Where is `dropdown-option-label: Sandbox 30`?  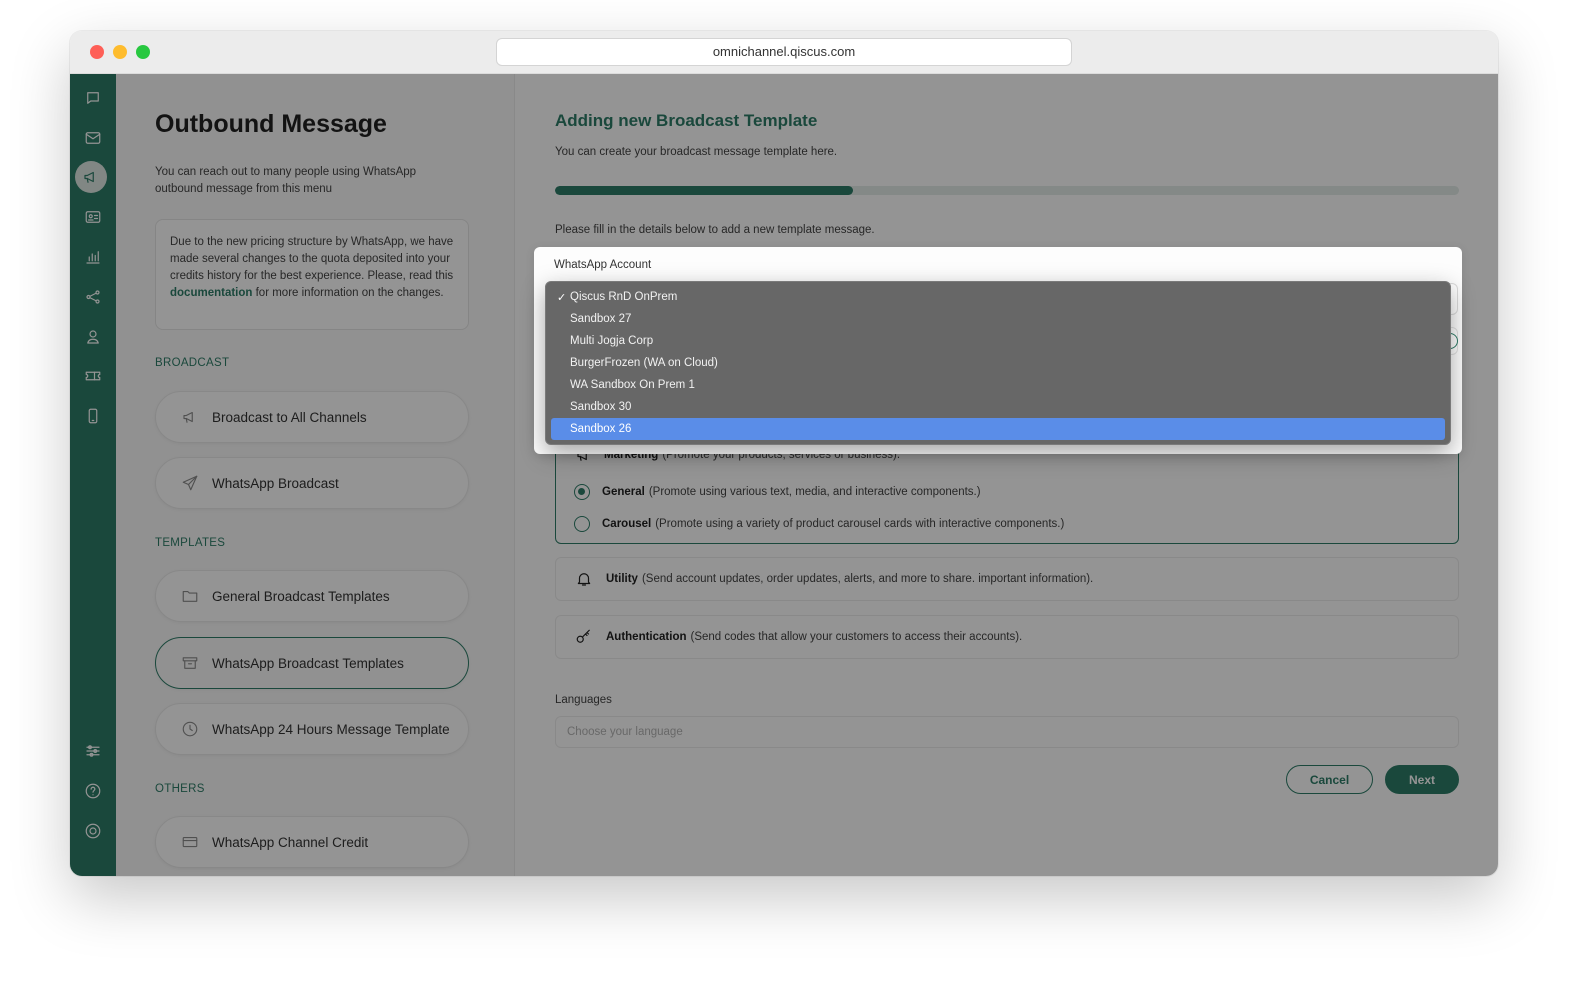 dropdown-option-label: Sandbox 30 is located at coordinates (601, 407).